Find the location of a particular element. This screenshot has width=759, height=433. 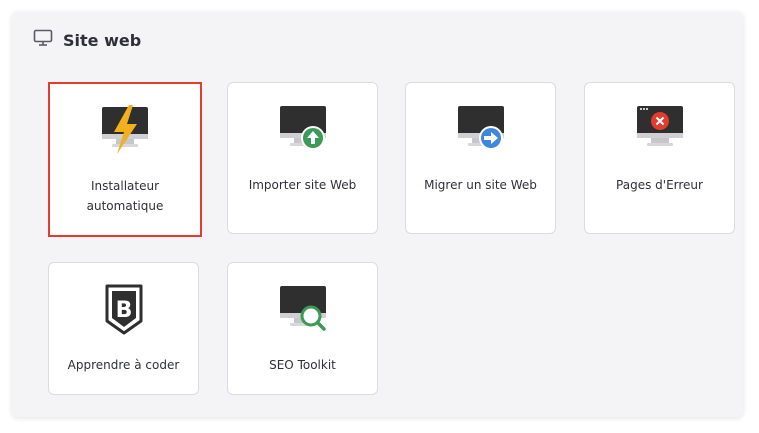

card-label: Pages d'Erreur is located at coordinates (659, 185).